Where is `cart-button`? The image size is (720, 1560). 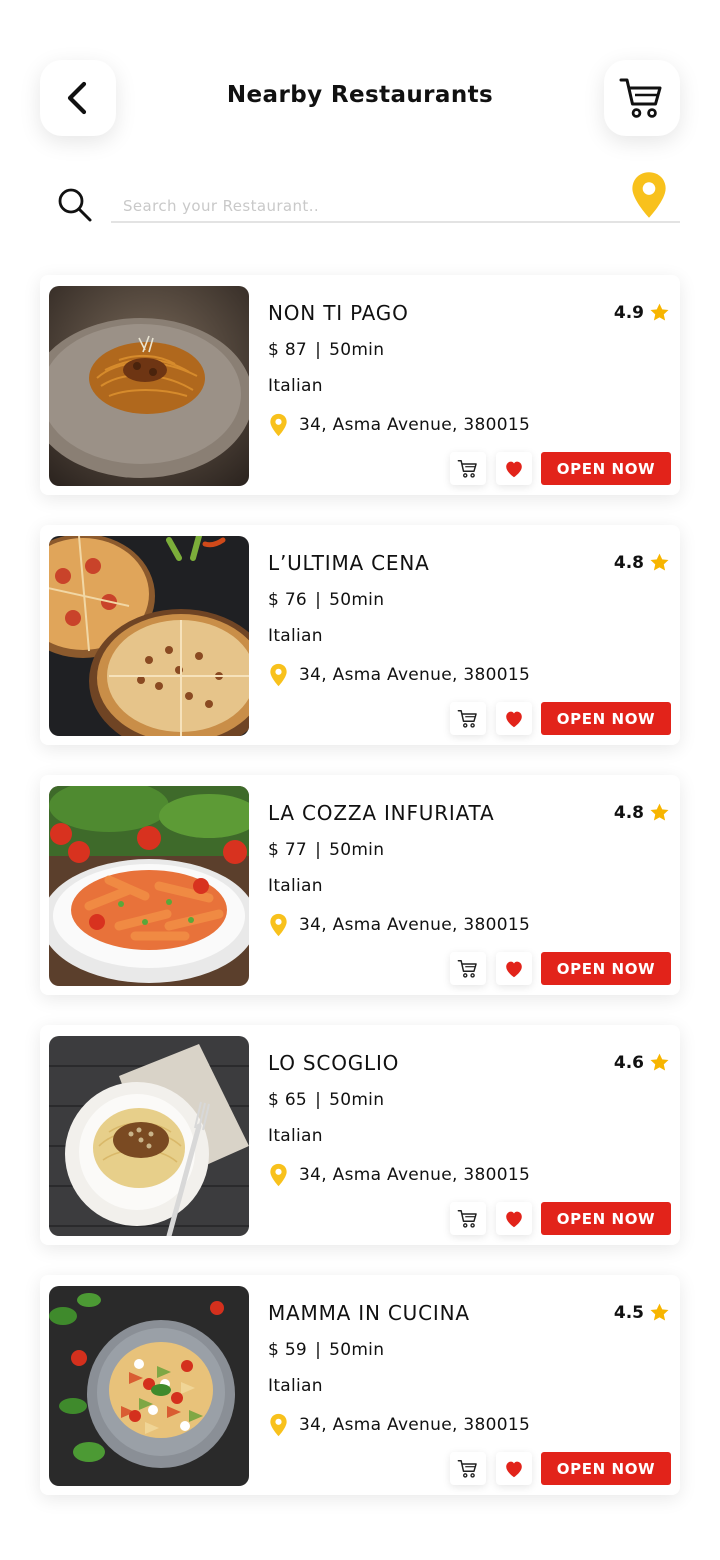 cart-button is located at coordinates (642, 98).